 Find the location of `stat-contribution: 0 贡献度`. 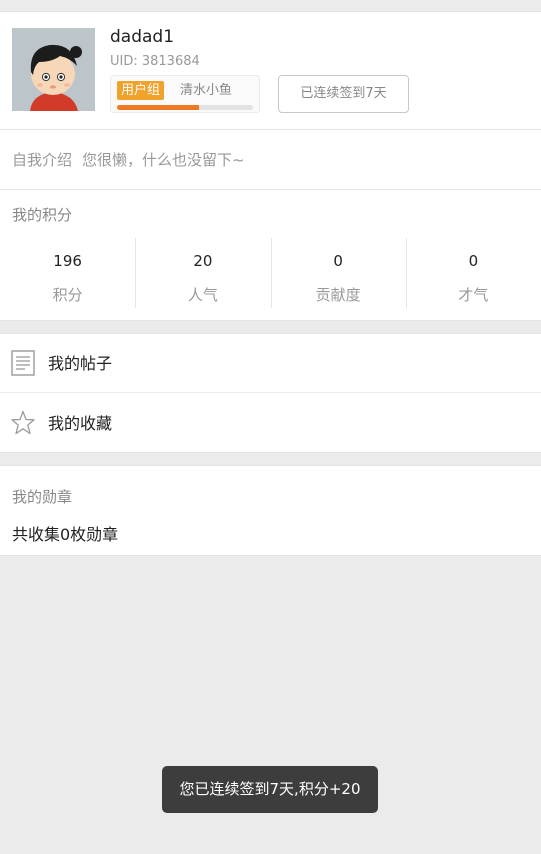

stat-contribution: 0 贡献度 is located at coordinates (338, 273).